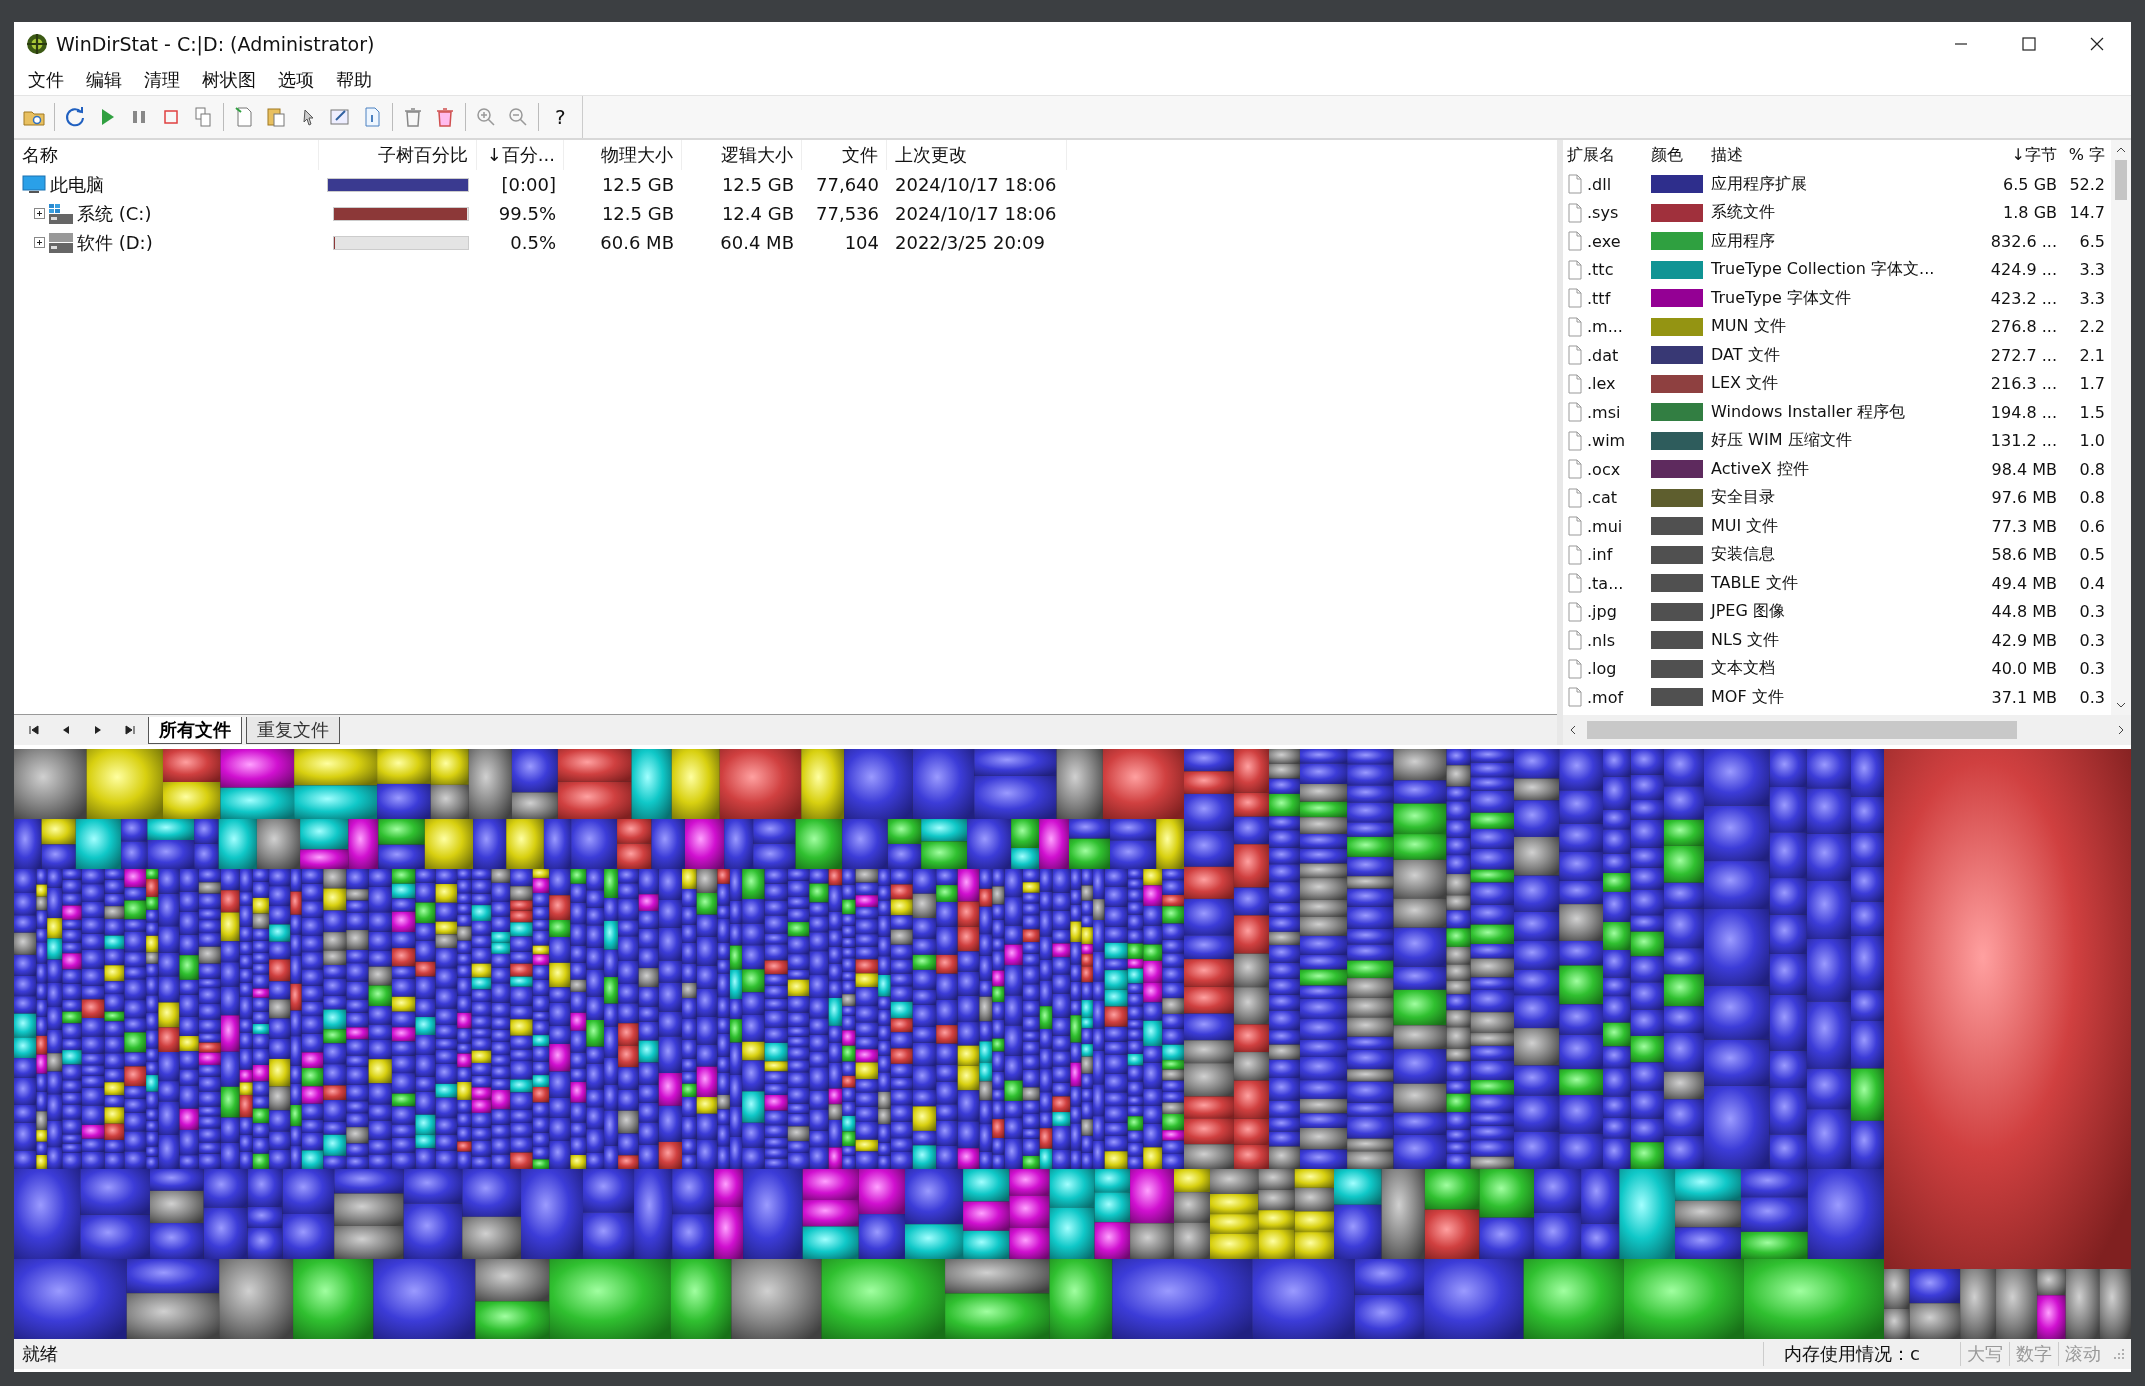  Describe the element at coordinates (742, 155) in the screenshot. I see `column-header: 逻辑大小` at that location.